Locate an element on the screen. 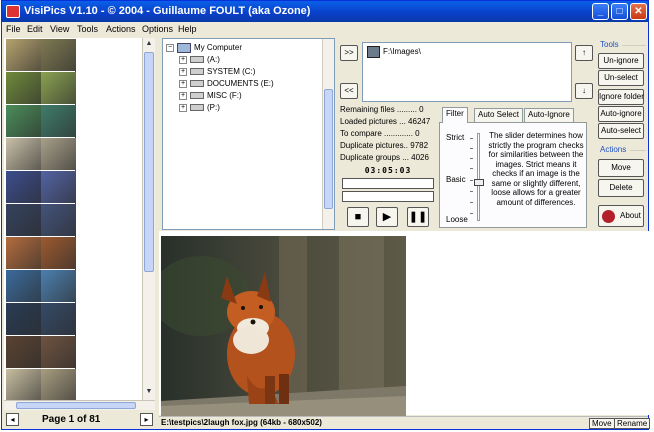 Image resolution: width=654 pixels, height=432 pixels. actions-group-label: Actions is located at coordinates (613, 149).